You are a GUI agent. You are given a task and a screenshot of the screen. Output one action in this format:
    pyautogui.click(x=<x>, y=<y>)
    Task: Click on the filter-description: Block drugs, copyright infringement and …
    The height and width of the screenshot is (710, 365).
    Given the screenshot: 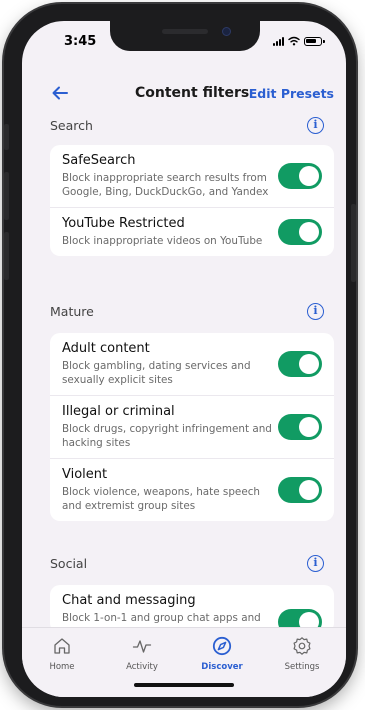 What is the action you would take?
    pyautogui.click(x=167, y=436)
    